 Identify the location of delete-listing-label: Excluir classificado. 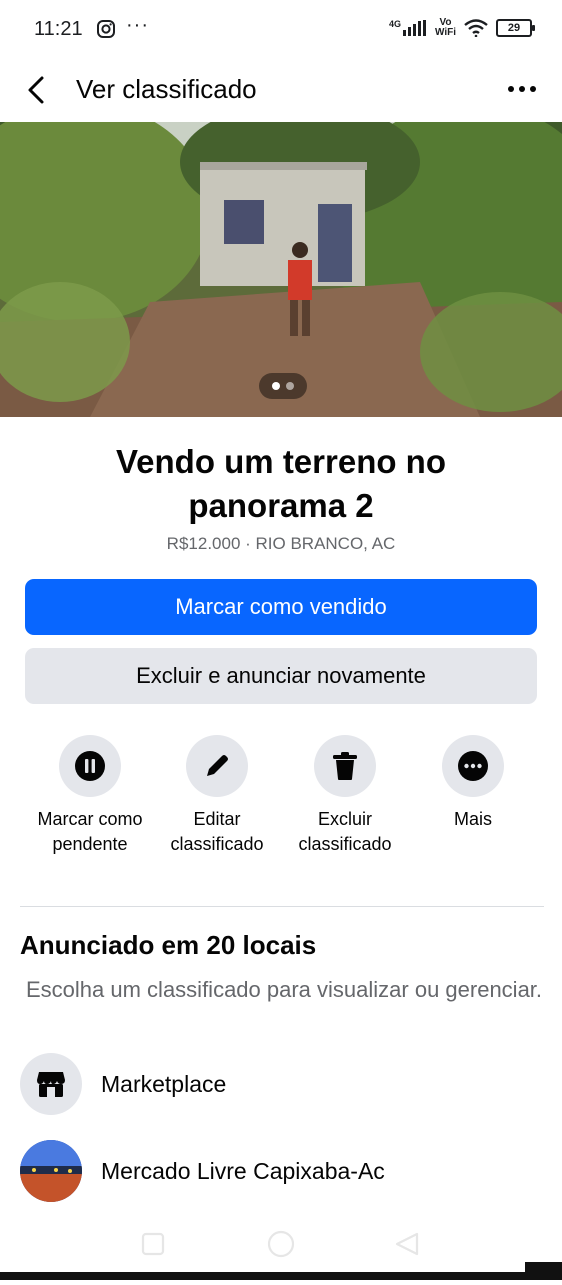
(345, 831).